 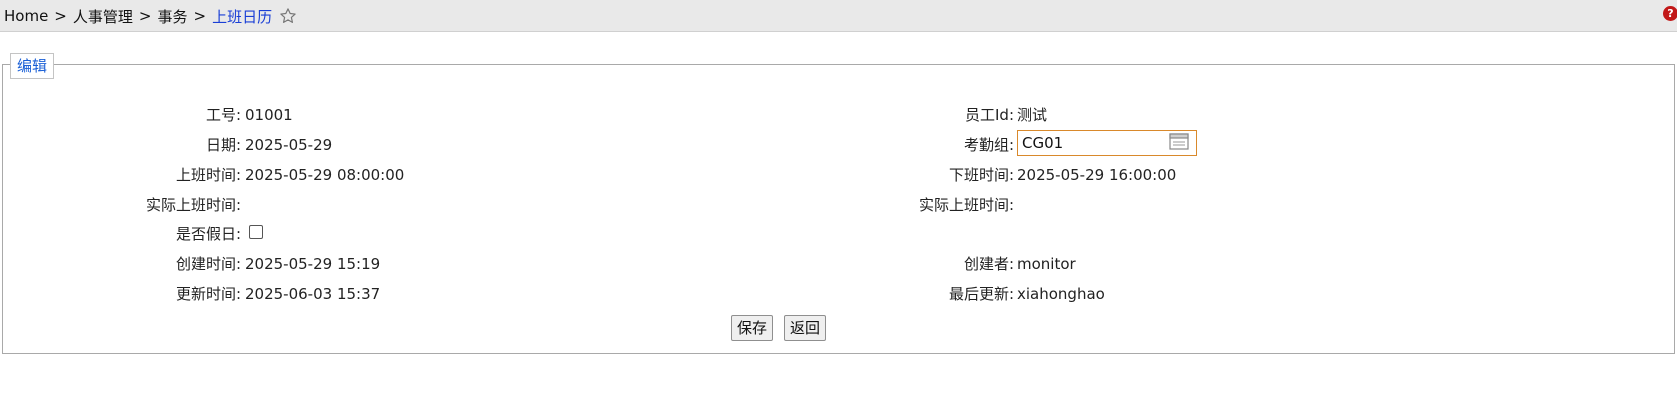 I want to click on updated-at-value: 2025-06-03 15:37, so click(x=313, y=294).